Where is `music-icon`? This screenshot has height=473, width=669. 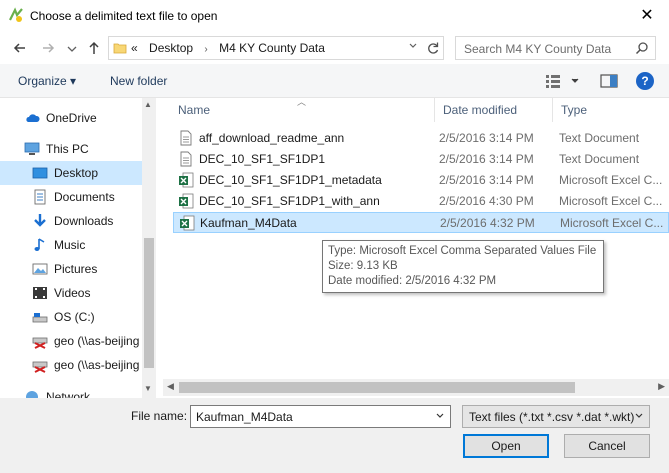 music-icon is located at coordinates (39, 244).